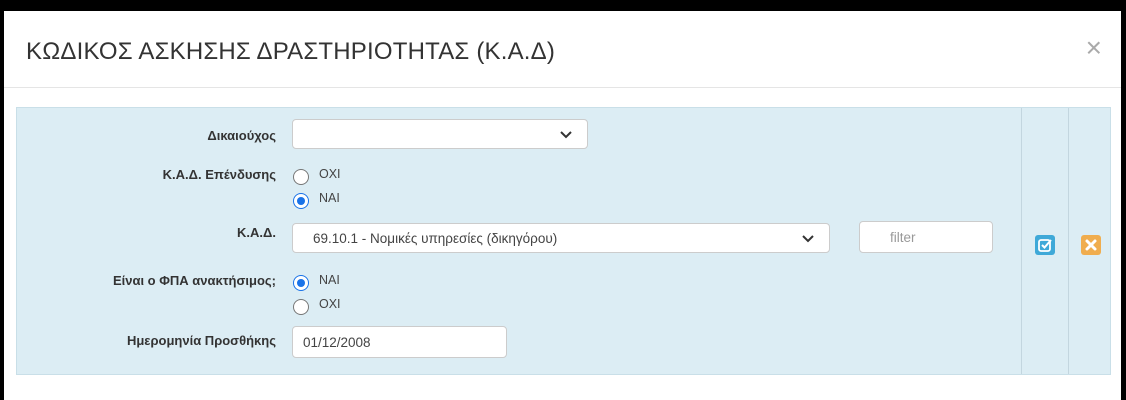  What do you see at coordinates (561, 238) in the screenshot?
I see `kad-select: 69.10.1 - Νομικές υπηρεσίες (δικηγόρου)` at bounding box center [561, 238].